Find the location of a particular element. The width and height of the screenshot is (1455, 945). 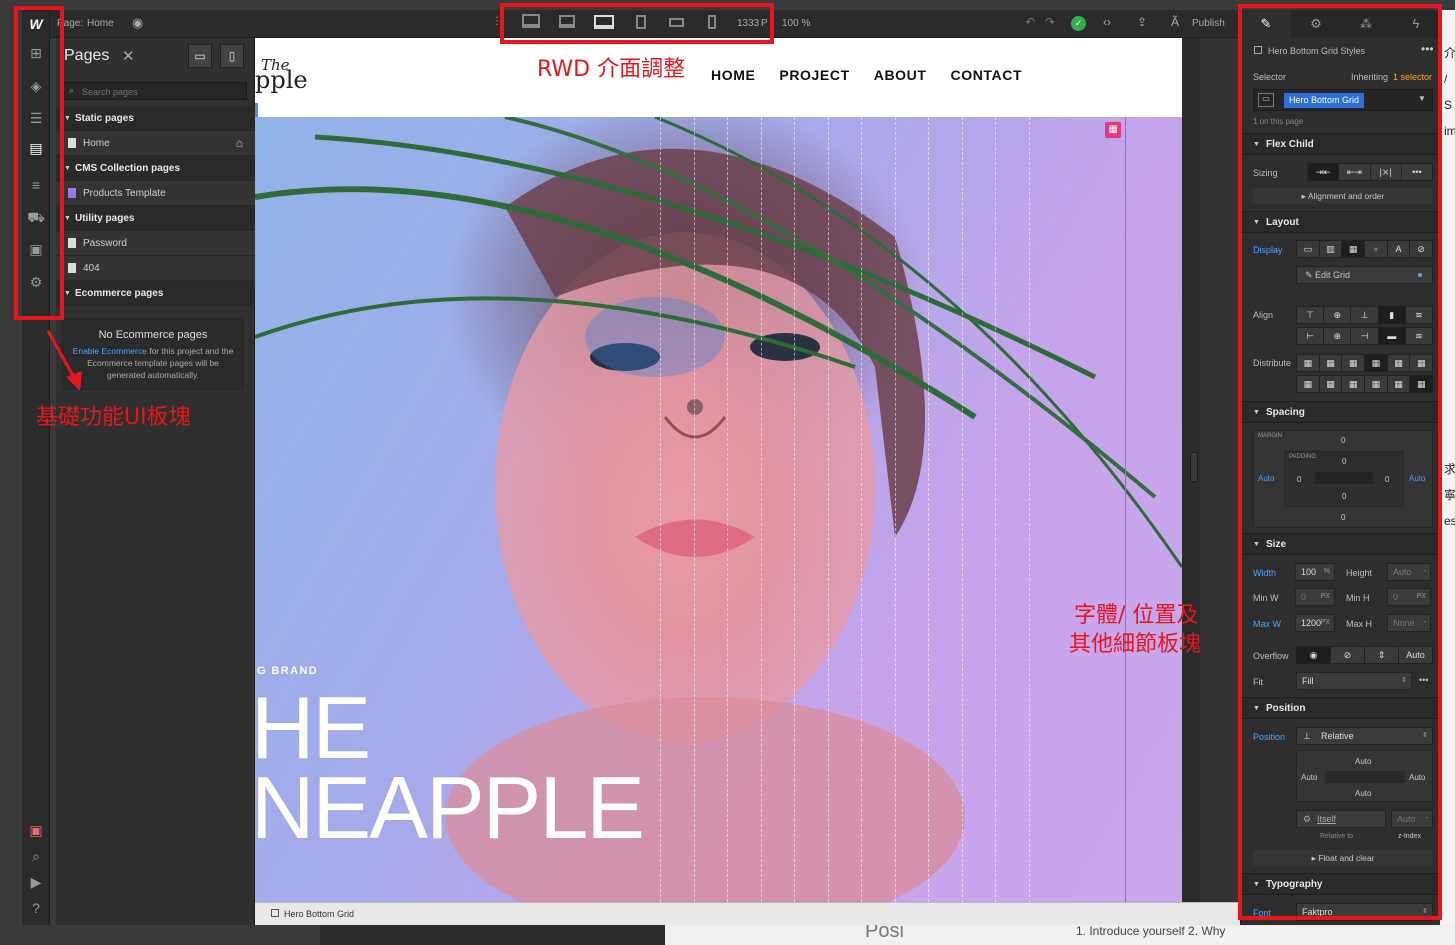

annotation-box-left-toolbar is located at coordinates (39, 163).